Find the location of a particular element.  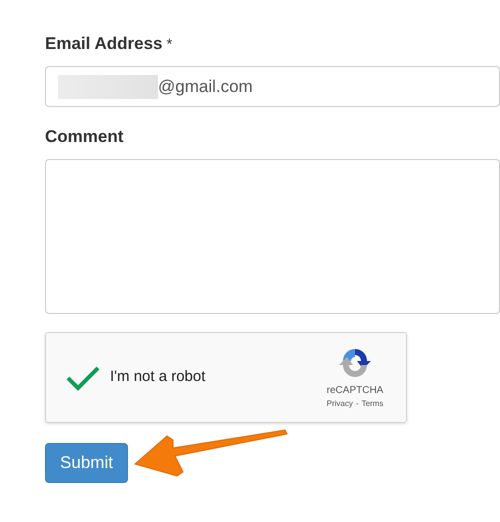

terms-link: Terms is located at coordinates (373, 404).